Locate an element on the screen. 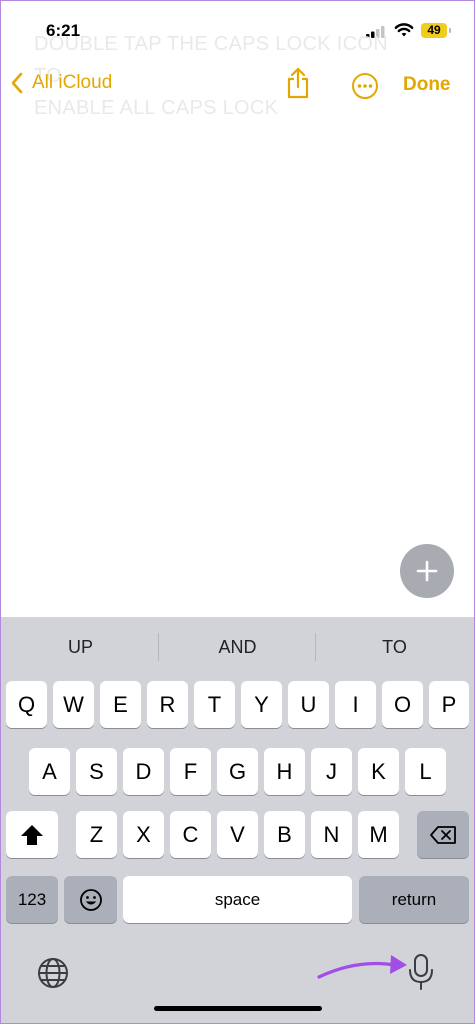  microphone-icon is located at coordinates (421, 972).